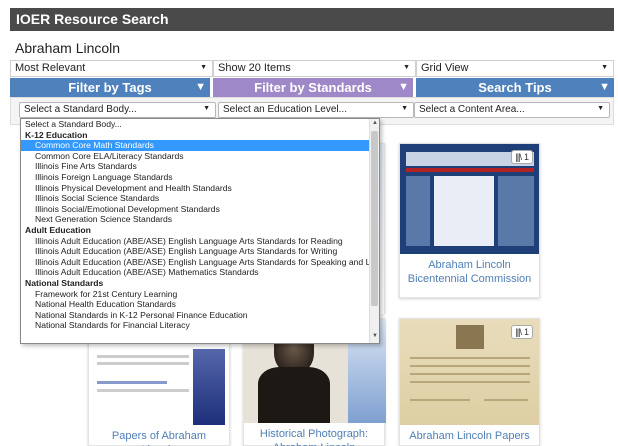 This screenshot has width=618, height=446. I want to click on sort-relevance-value: Most Relevant, so click(50, 68).